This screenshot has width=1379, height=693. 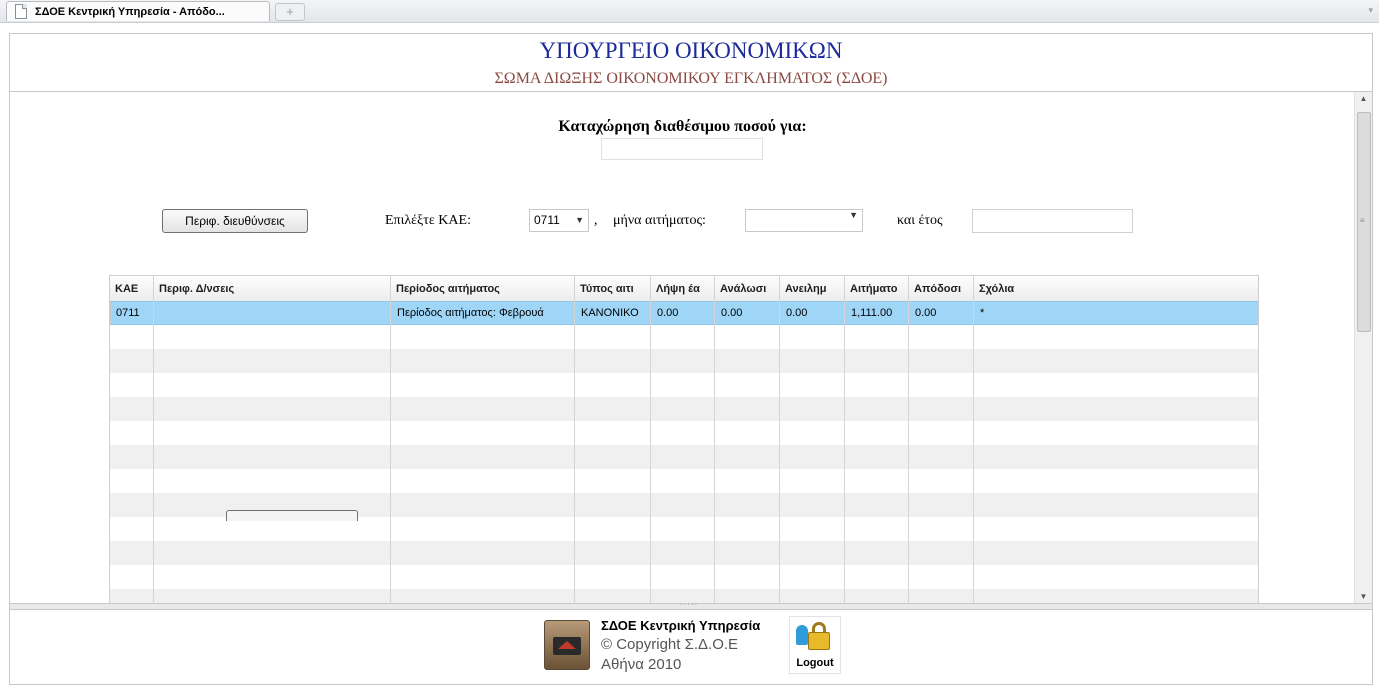 What do you see at coordinates (732, 313) in the screenshot?
I see `cell-consumption: 0.00` at bounding box center [732, 313].